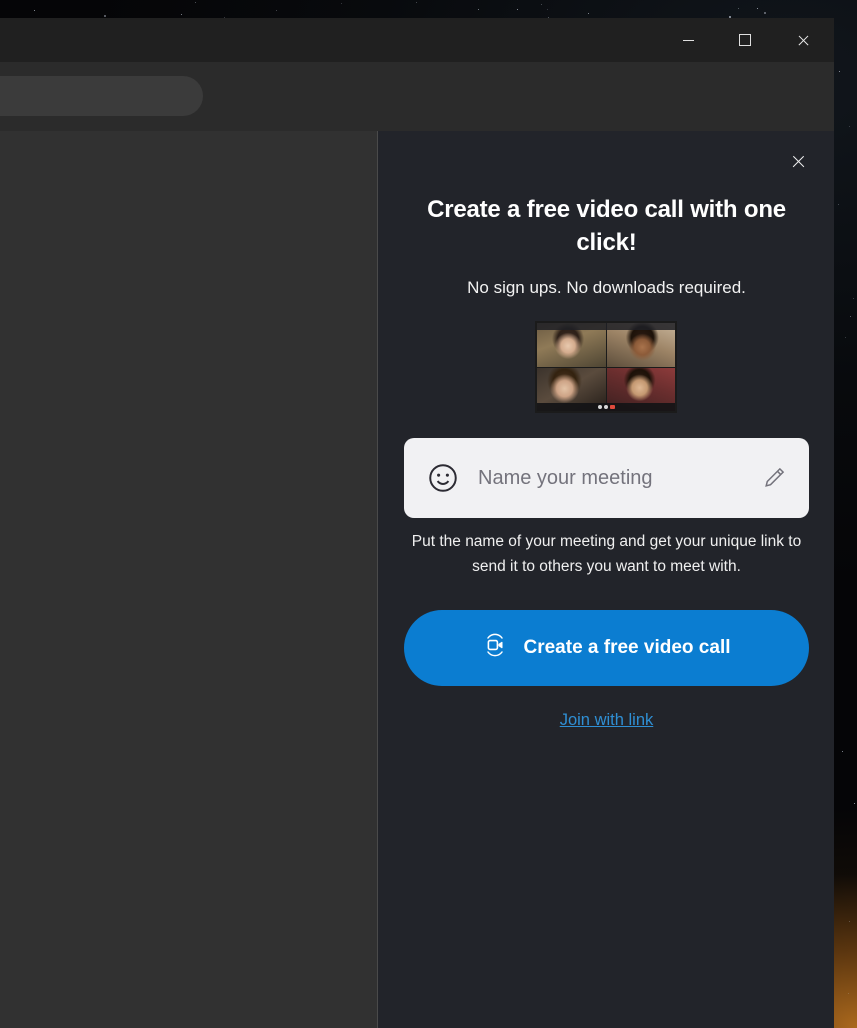  I want to click on minimize-icon, so click(688, 40).